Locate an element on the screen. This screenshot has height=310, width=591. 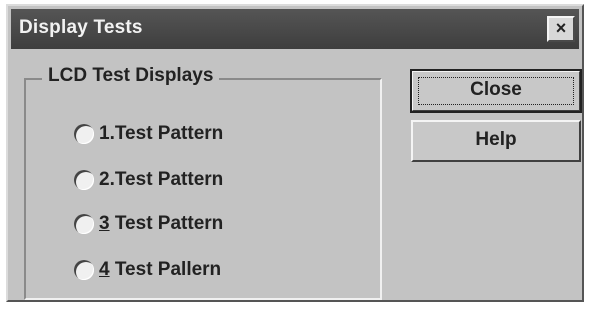
radio-label: 4 Test Pallern is located at coordinates (160, 269).